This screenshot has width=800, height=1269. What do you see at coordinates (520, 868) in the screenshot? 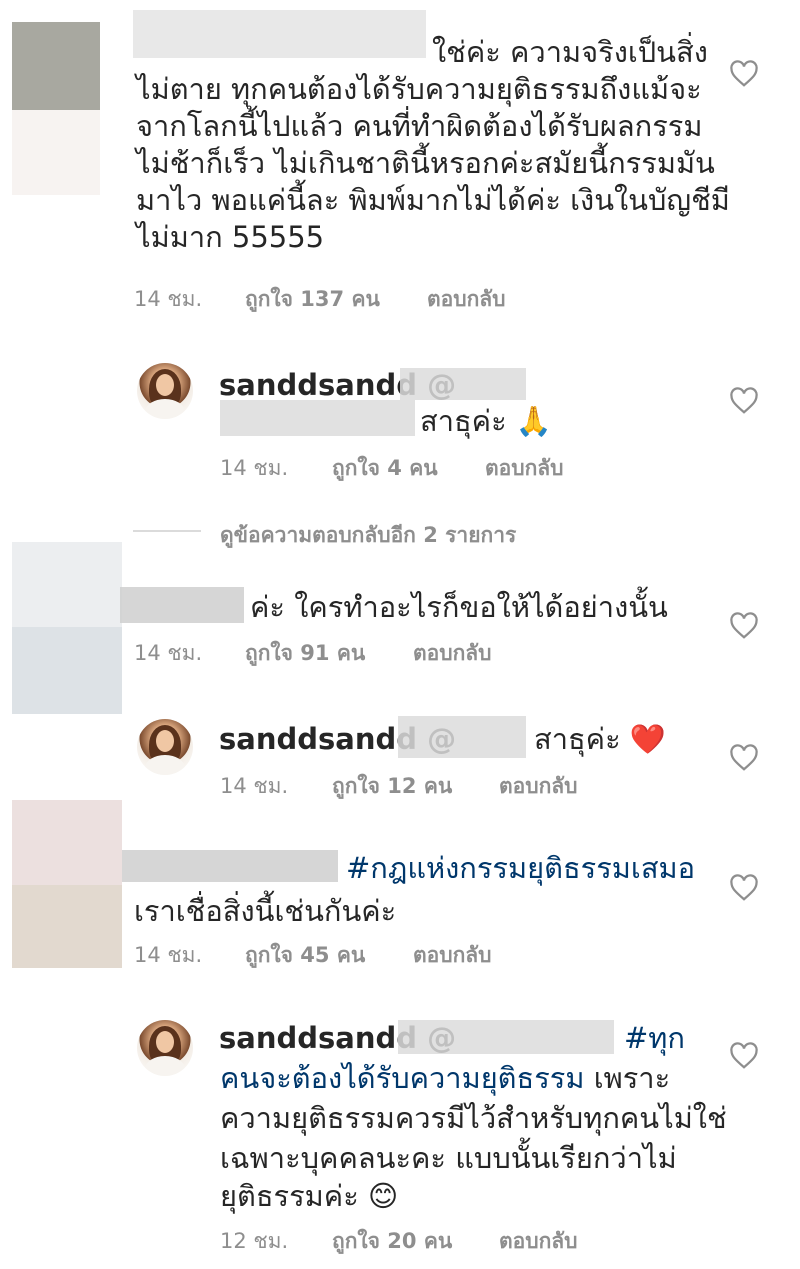
I see `comment-hashtag: #กฎแห่งกรรมยุติธรรมเสมอ` at bounding box center [520, 868].